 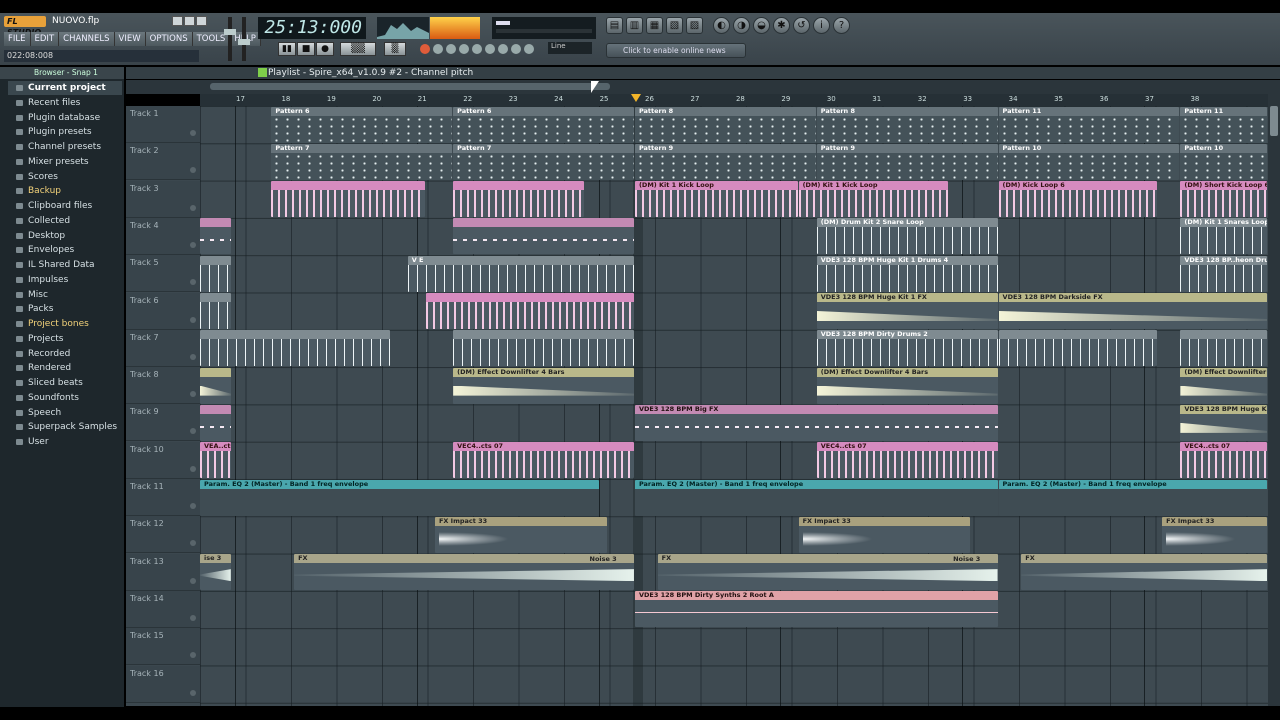 What do you see at coordinates (395, 49) in the screenshot?
I see `tempo-display: ▒` at bounding box center [395, 49].